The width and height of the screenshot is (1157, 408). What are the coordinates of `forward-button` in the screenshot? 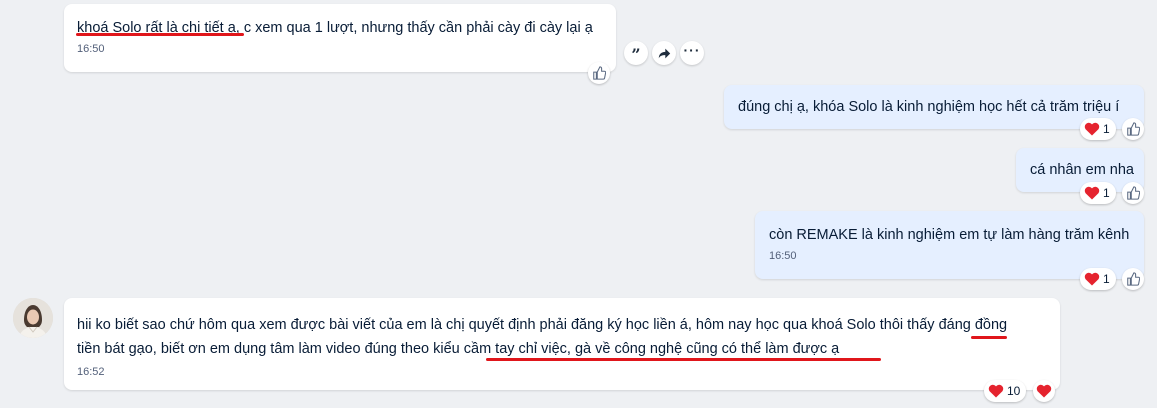 It's located at (664, 53).